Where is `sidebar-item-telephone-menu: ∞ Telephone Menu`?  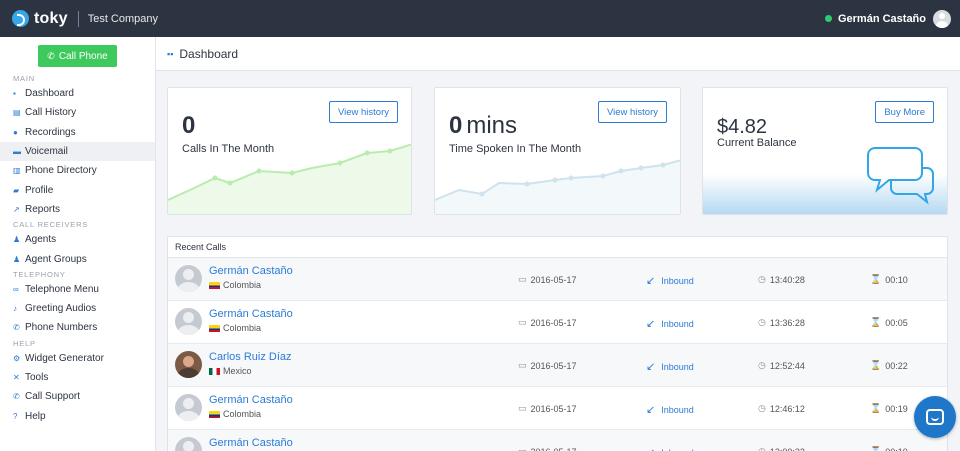 sidebar-item-telephone-menu: ∞ Telephone Menu is located at coordinates (77, 289).